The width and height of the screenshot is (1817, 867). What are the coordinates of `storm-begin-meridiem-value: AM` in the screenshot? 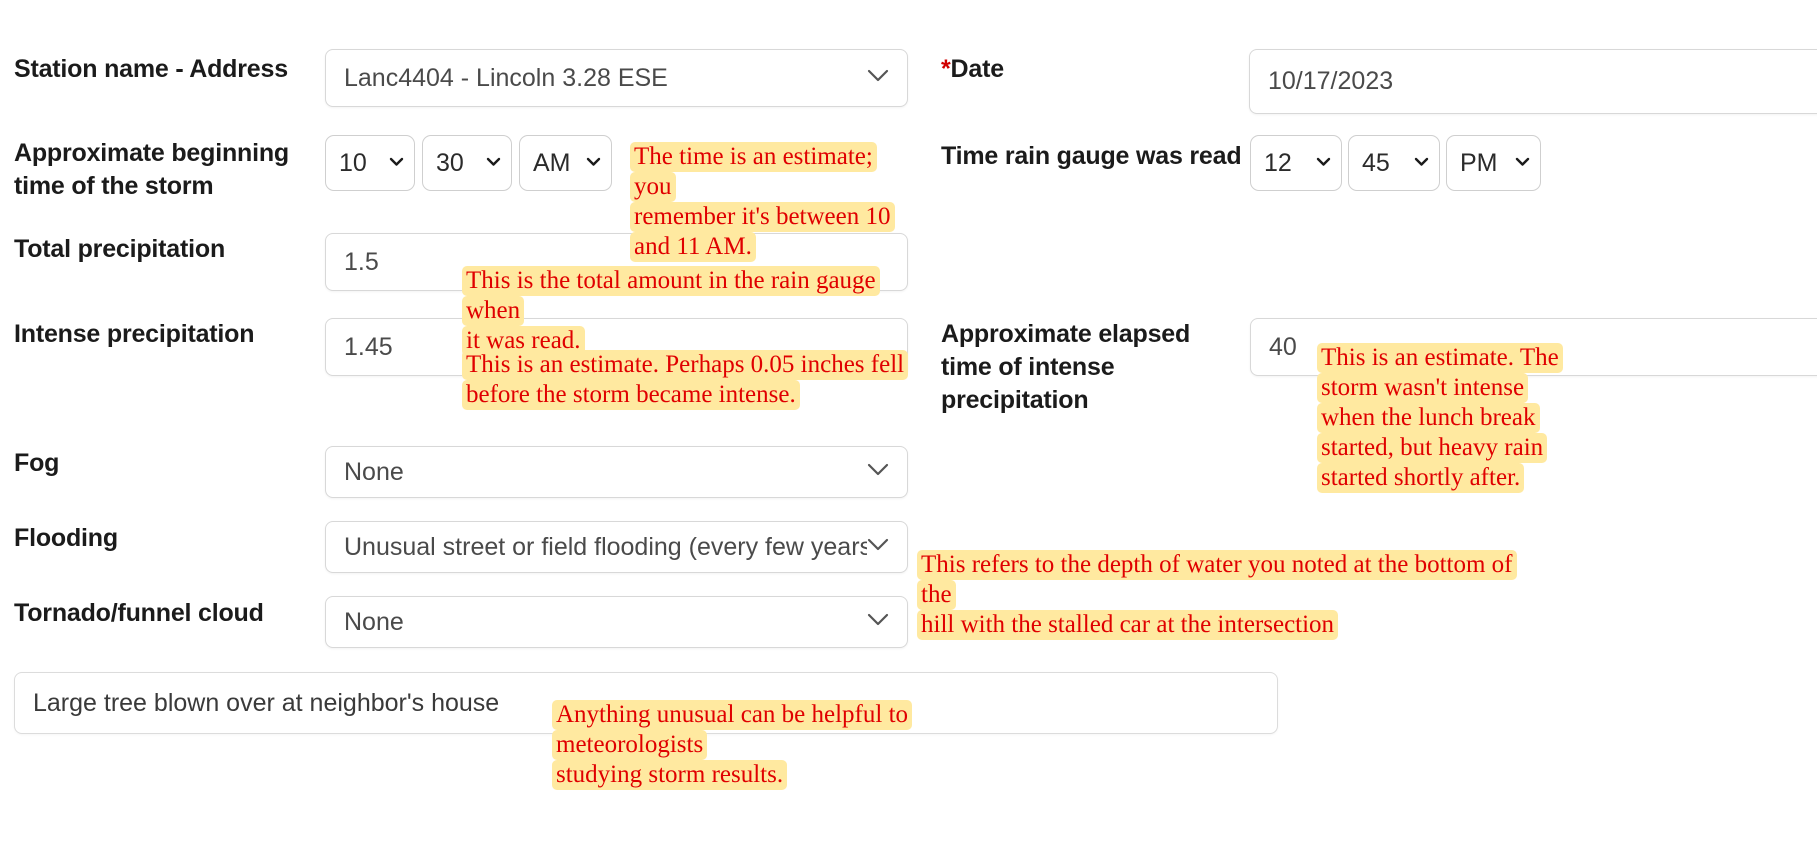 It's located at (552, 162).